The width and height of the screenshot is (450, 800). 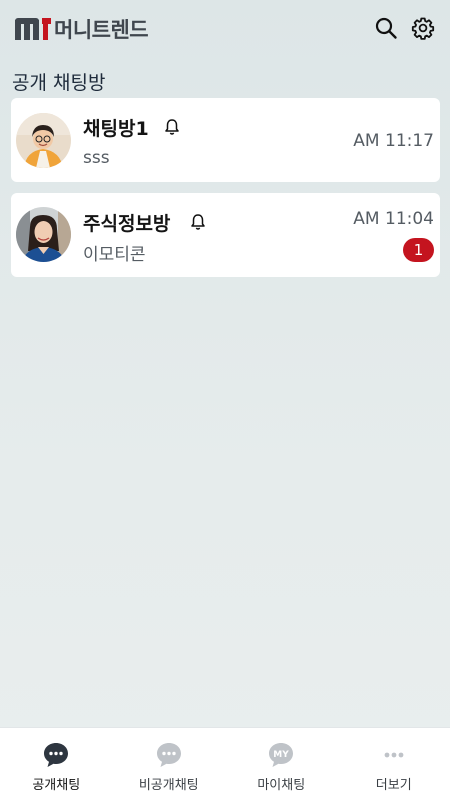 What do you see at coordinates (225, 28) in the screenshot?
I see `app-header: 머니트렌드` at bounding box center [225, 28].